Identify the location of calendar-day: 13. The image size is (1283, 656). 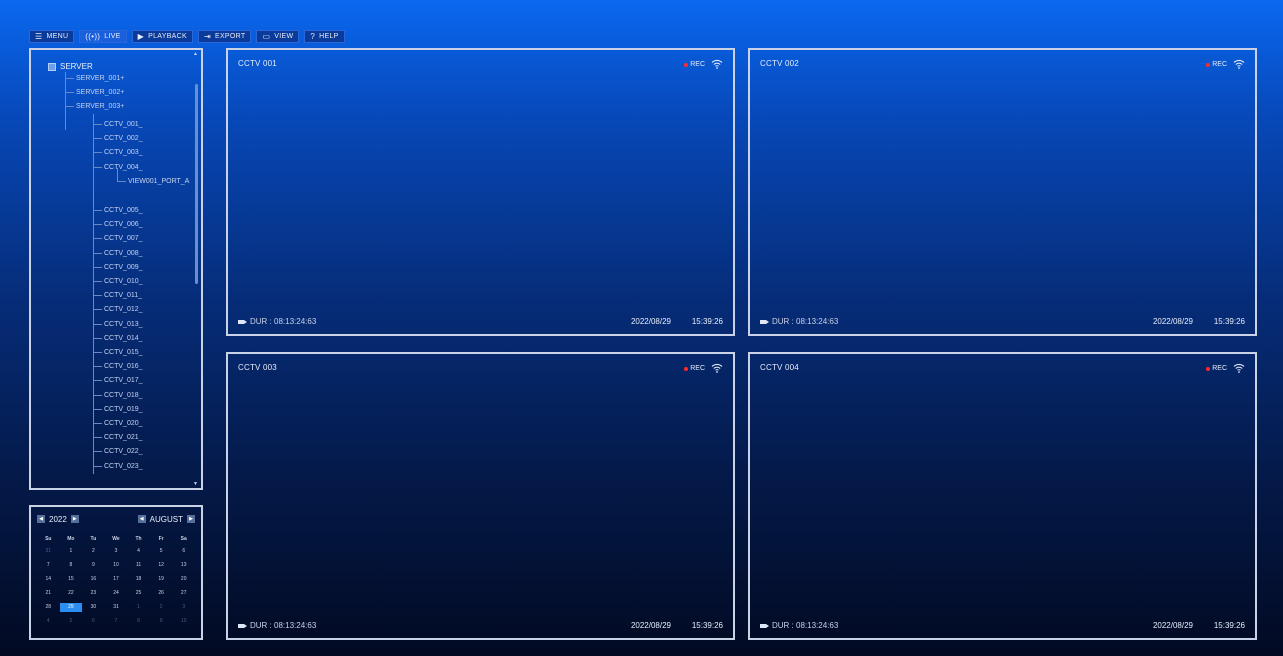
(183, 565).